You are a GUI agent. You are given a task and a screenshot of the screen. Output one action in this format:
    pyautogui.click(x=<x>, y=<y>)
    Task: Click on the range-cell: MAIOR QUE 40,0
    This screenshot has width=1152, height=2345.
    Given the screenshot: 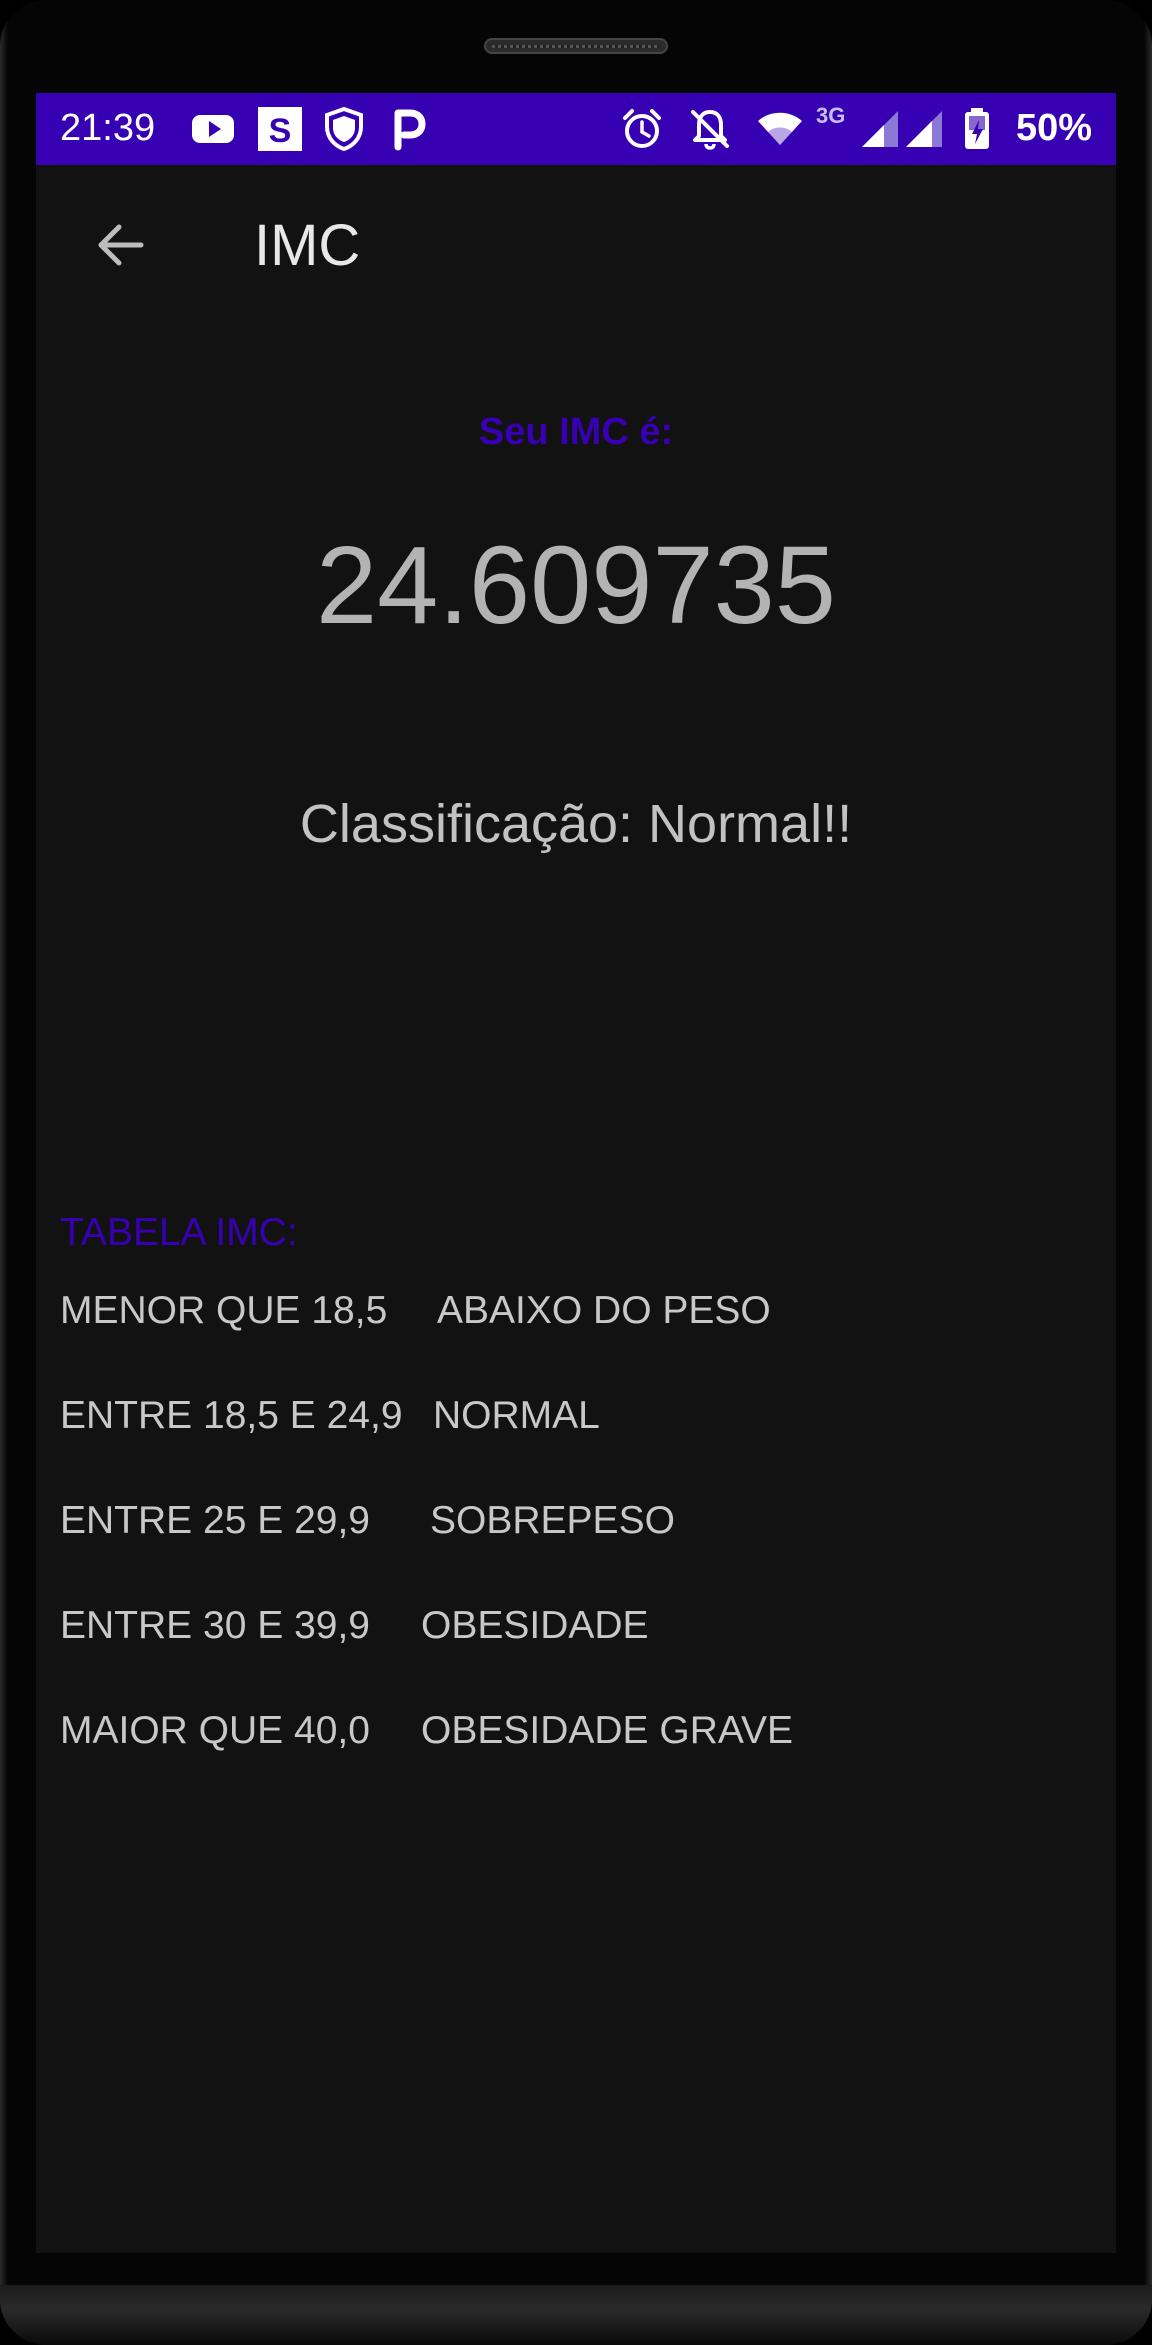 What is the action you would take?
    pyautogui.click(x=215, y=1730)
    